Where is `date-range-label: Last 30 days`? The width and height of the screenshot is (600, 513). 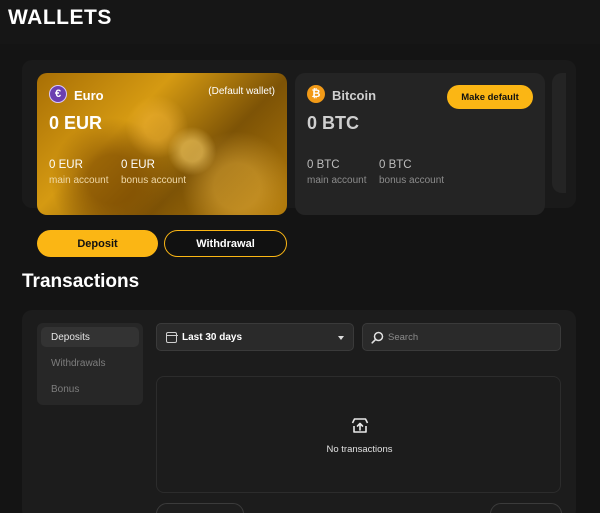
date-range-label: Last 30 days is located at coordinates (212, 337).